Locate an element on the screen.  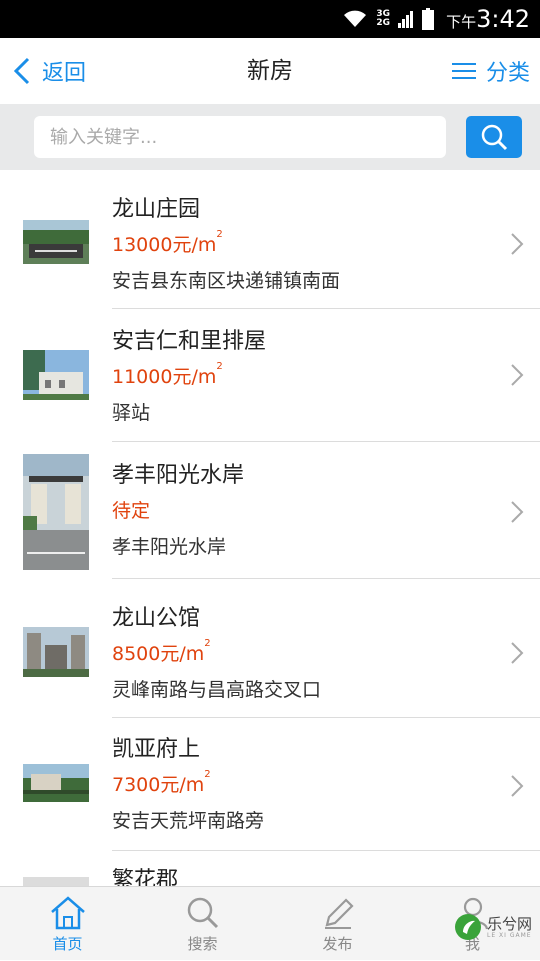
back-button: 返回 is located at coordinates (49, 71).